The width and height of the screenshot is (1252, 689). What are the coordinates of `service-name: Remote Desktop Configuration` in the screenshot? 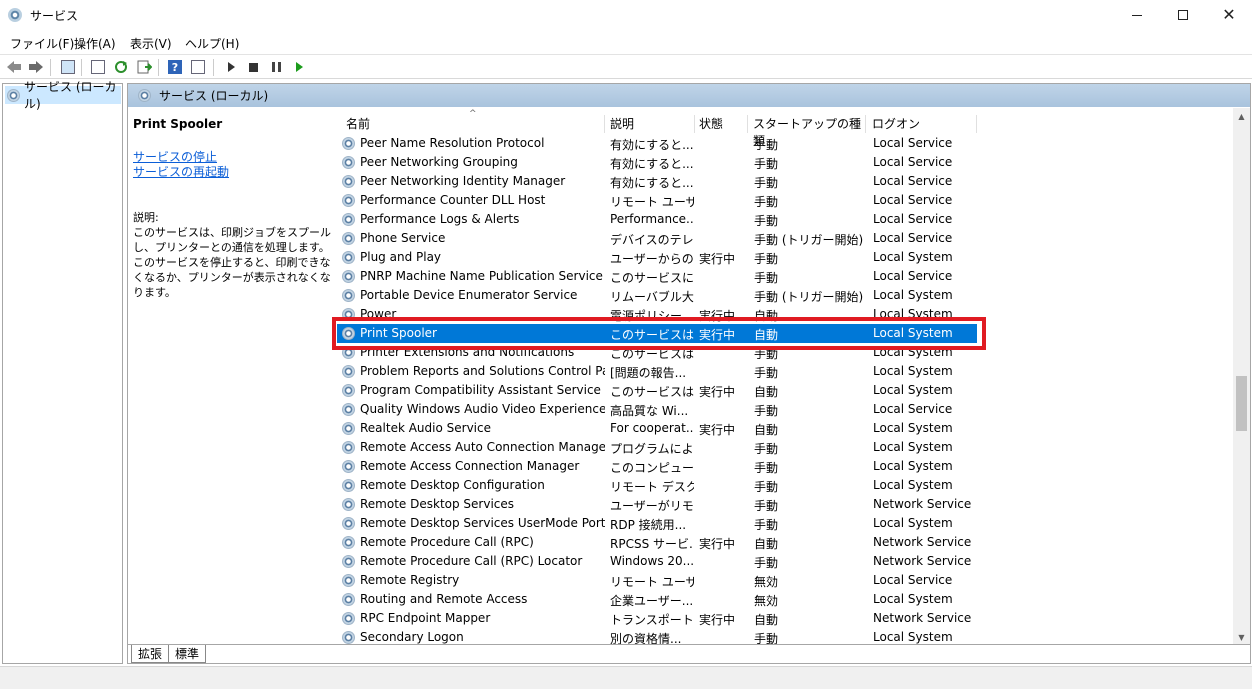 It's located at (452, 485).